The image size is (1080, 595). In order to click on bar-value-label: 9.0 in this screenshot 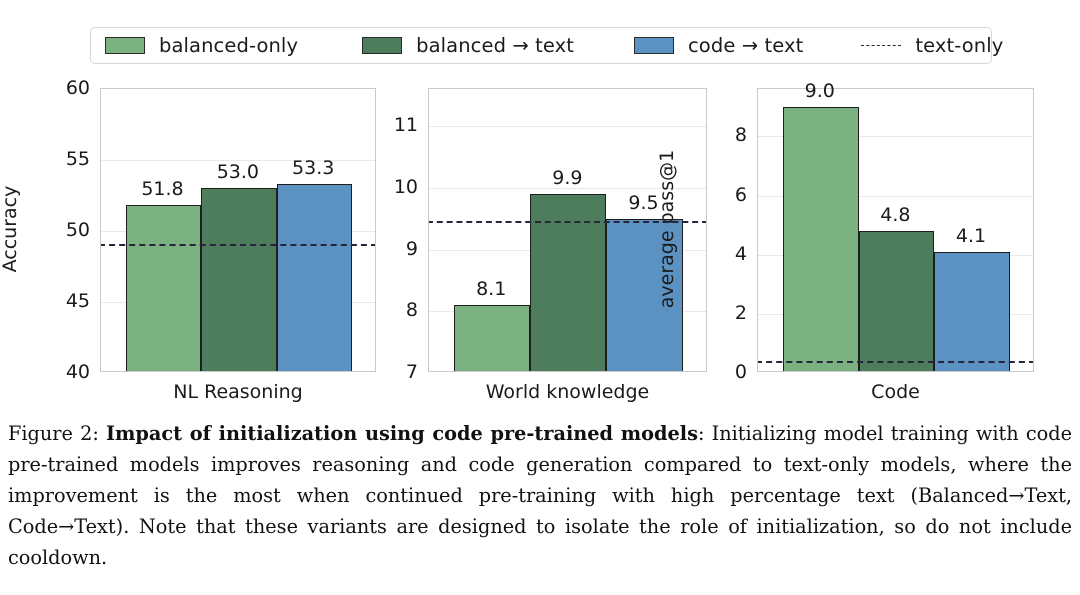, I will do `click(819, 90)`.